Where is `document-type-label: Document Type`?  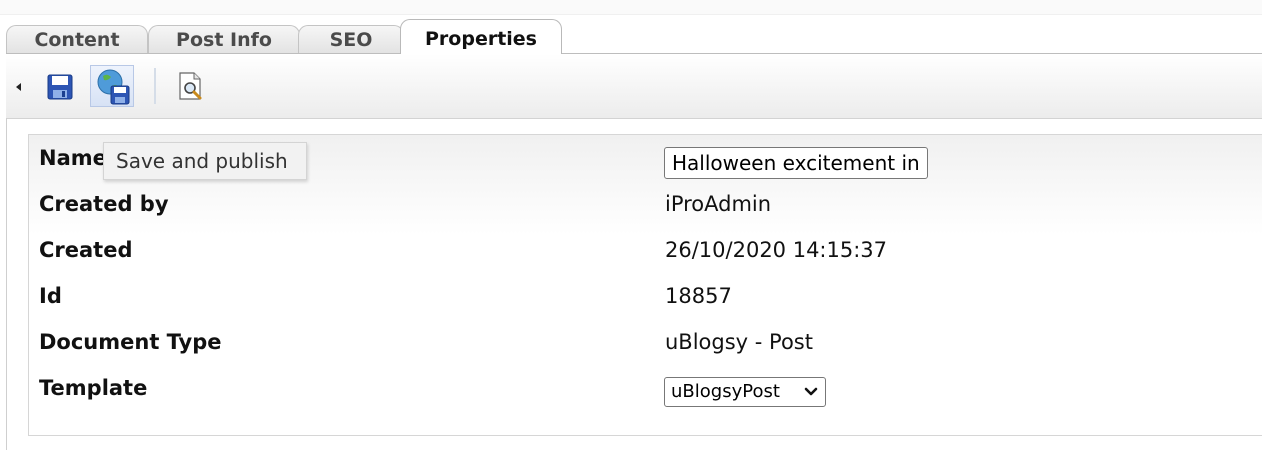
document-type-label: Document Type is located at coordinates (130, 342).